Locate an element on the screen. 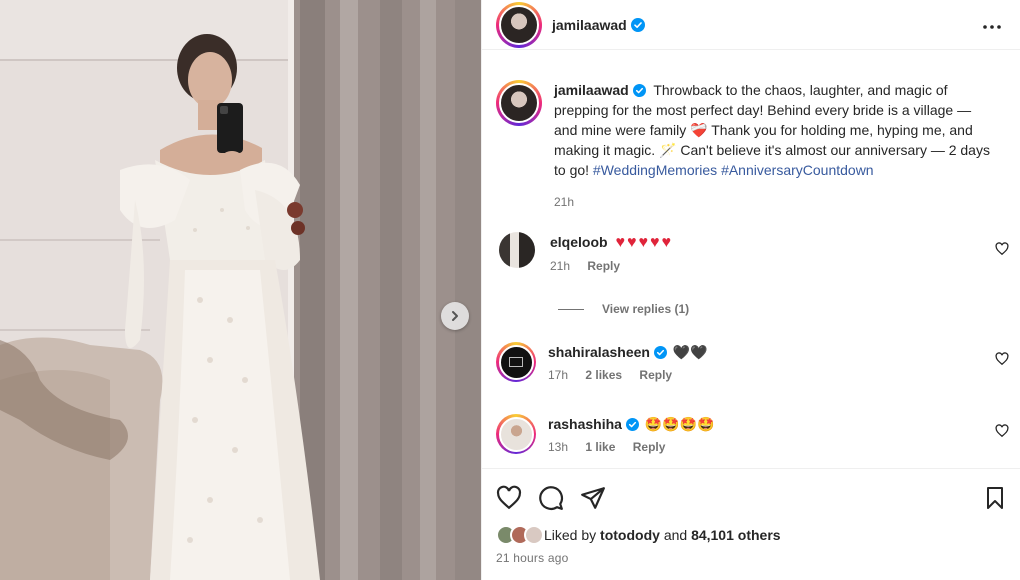  comment-item: rashashiha 🤩🤩🤩🤩 13h 1 like Reply is located at coordinates (751, 434).